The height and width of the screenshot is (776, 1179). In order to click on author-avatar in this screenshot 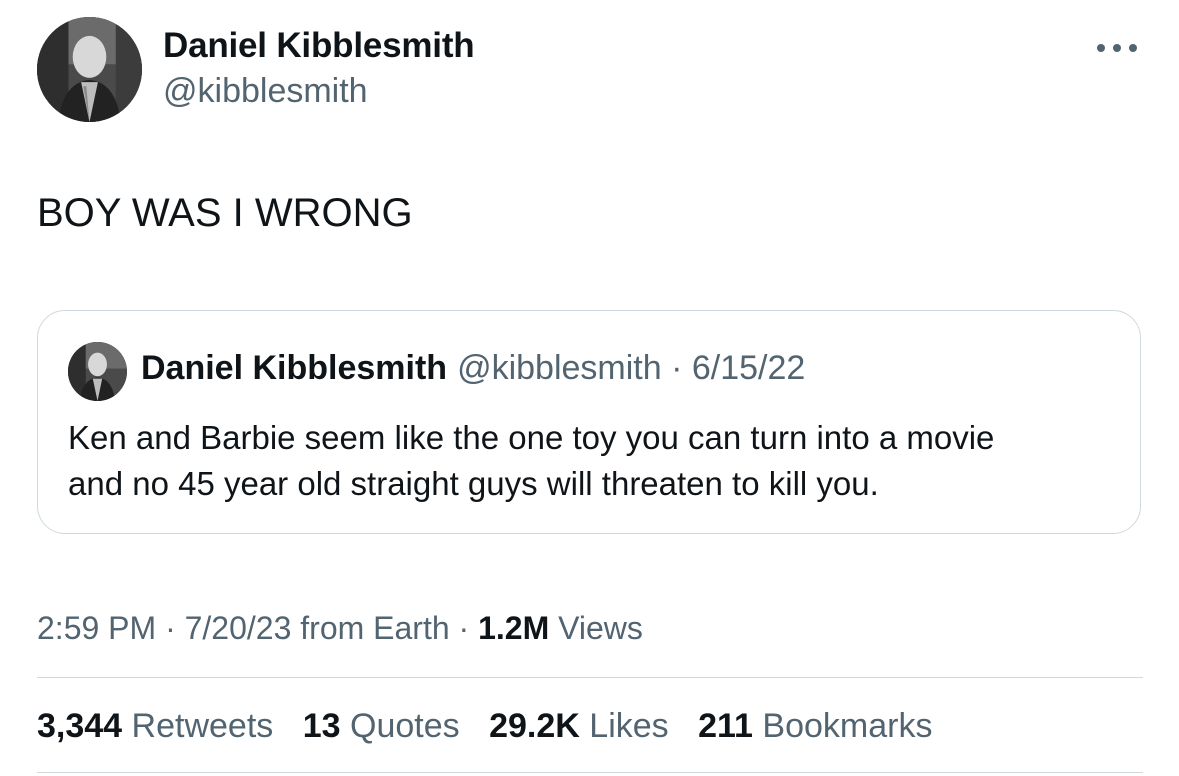, I will do `click(89, 69)`.